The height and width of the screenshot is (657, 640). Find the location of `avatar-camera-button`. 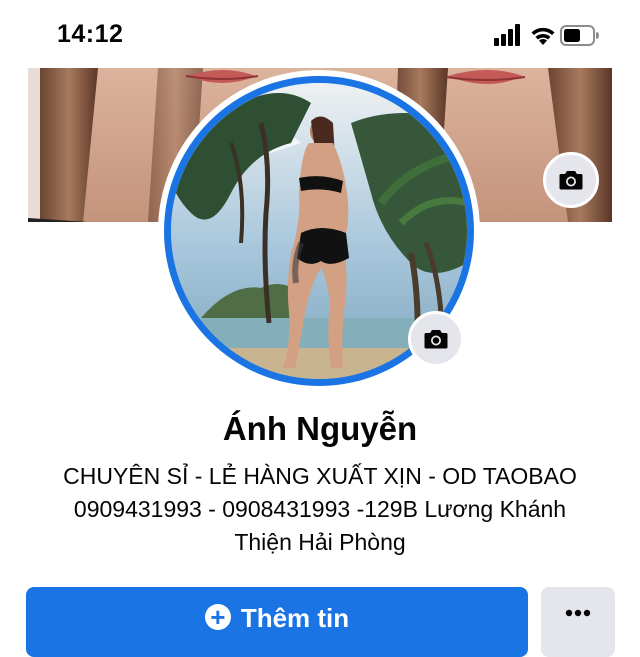

avatar-camera-button is located at coordinates (436, 339).